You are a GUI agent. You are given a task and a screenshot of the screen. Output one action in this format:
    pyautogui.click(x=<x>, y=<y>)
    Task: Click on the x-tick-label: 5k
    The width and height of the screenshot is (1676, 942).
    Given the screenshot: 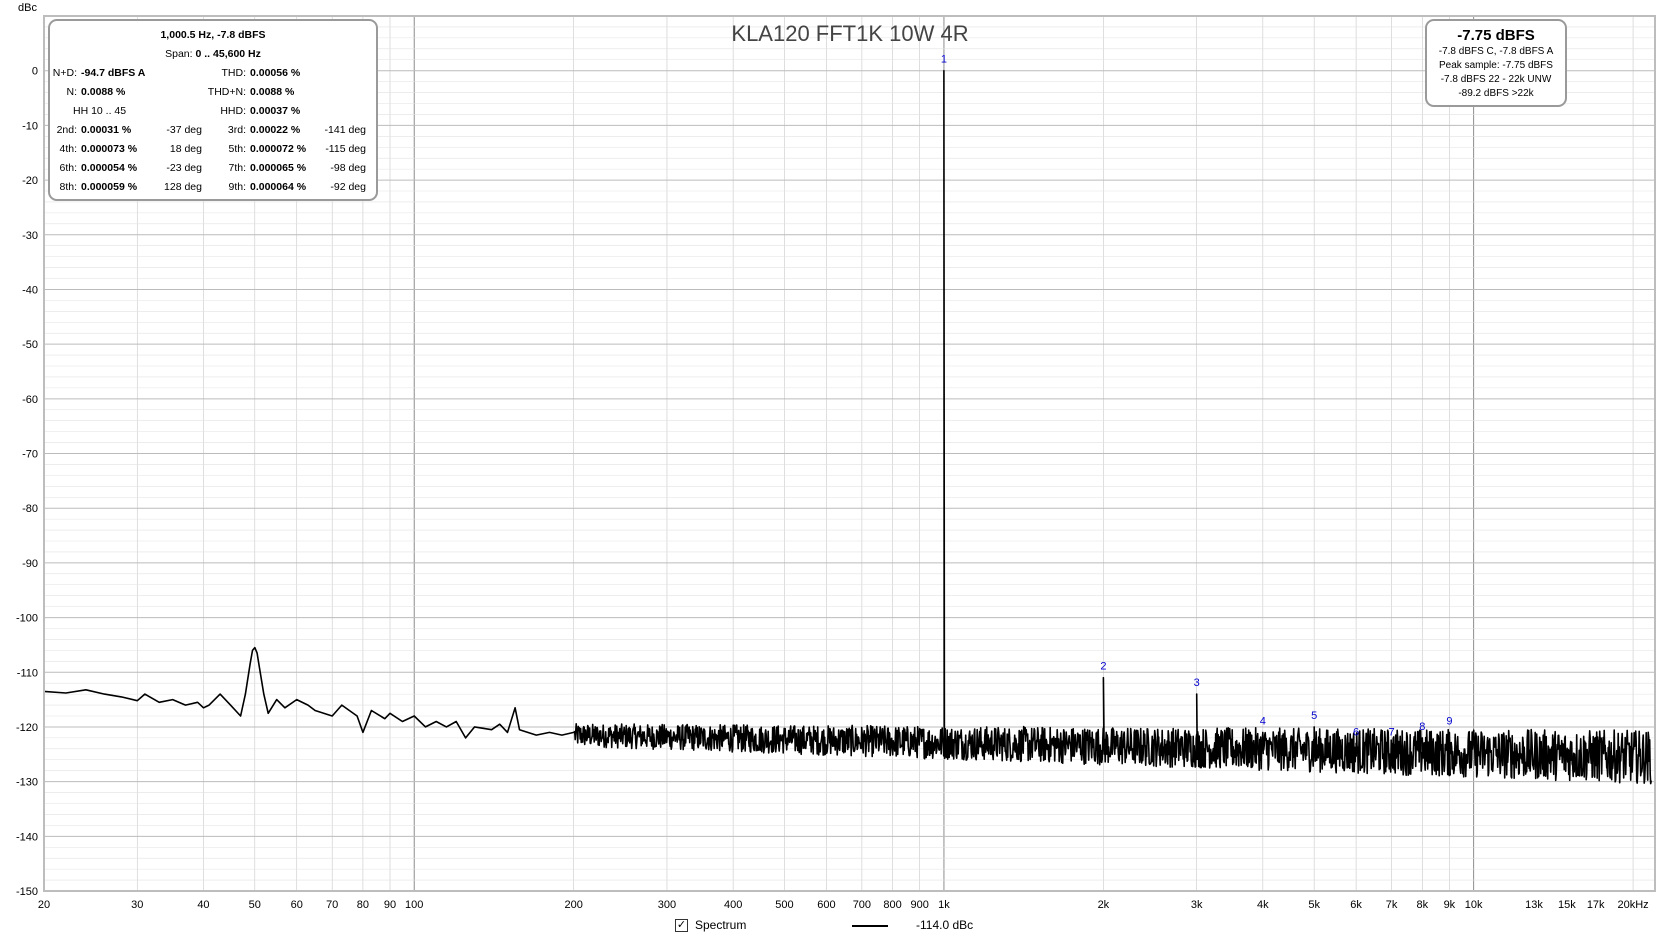 What is the action you would take?
    pyautogui.click(x=1314, y=905)
    